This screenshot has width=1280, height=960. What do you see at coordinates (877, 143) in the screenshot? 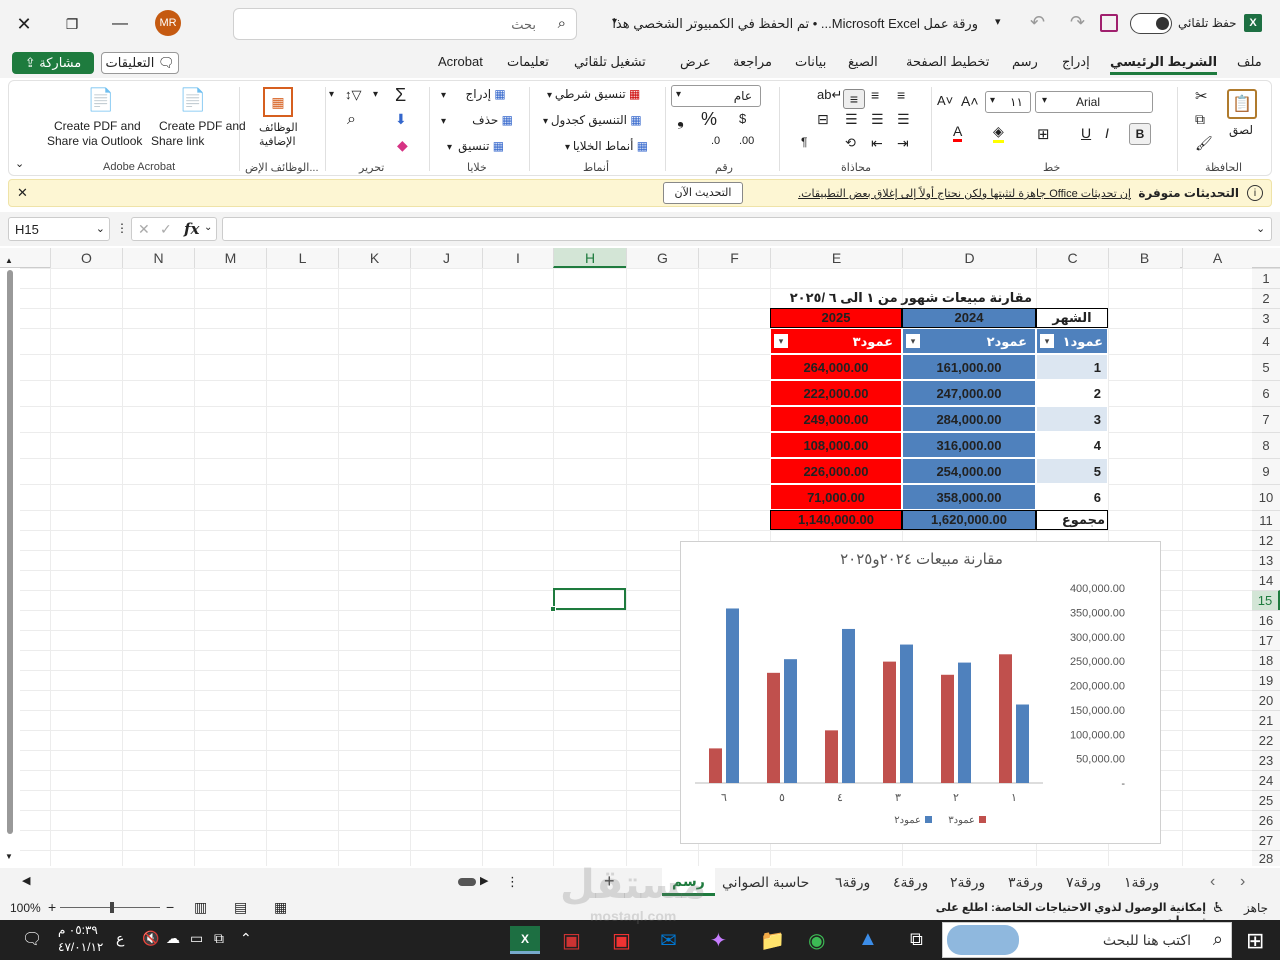
I see `outdent-icon: ⇤` at bounding box center [877, 143].